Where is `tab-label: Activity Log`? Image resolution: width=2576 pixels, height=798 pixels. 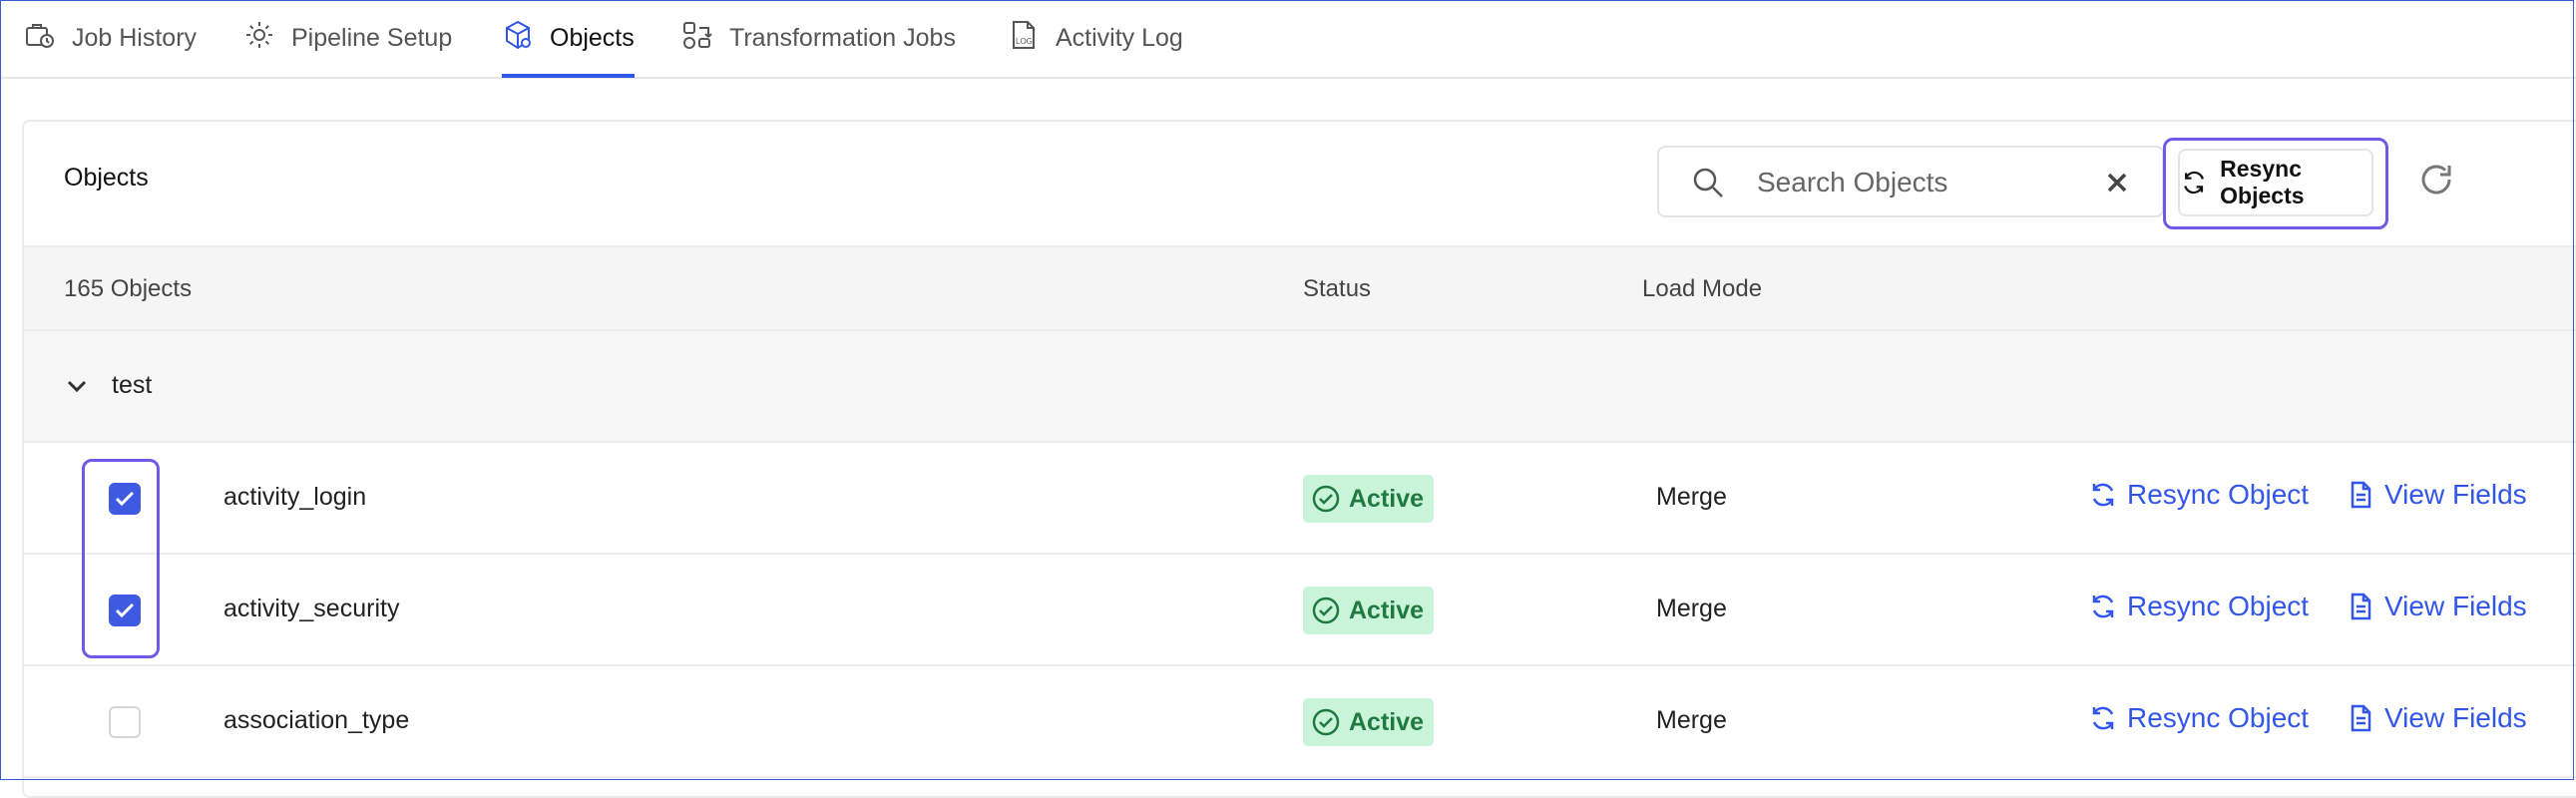
tab-label: Activity Log is located at coordinates (1119, 38).